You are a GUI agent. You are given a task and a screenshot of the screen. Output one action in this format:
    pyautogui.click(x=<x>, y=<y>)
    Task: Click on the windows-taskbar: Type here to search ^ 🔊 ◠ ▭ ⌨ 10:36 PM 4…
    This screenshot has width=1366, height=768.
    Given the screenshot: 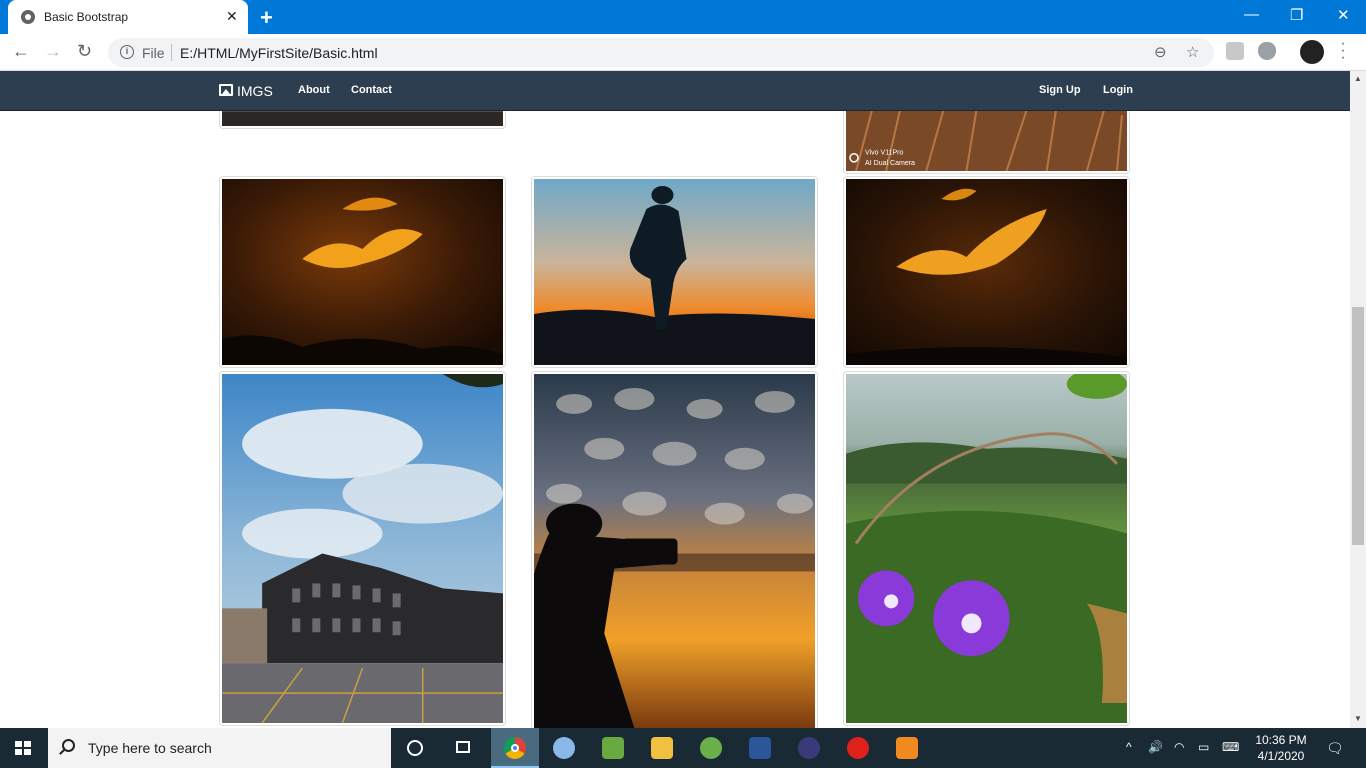 What is the action you would take?
    pyautogui.click(x=683, y=748)
    